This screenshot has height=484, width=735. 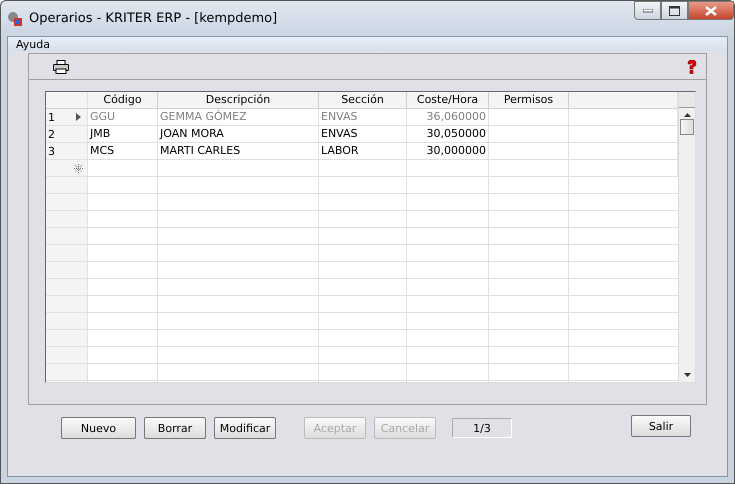 What do you see at coordinates (687, 115) in the screenshot?
I see `scroll-up-icon` at bounding box center [687, 115].